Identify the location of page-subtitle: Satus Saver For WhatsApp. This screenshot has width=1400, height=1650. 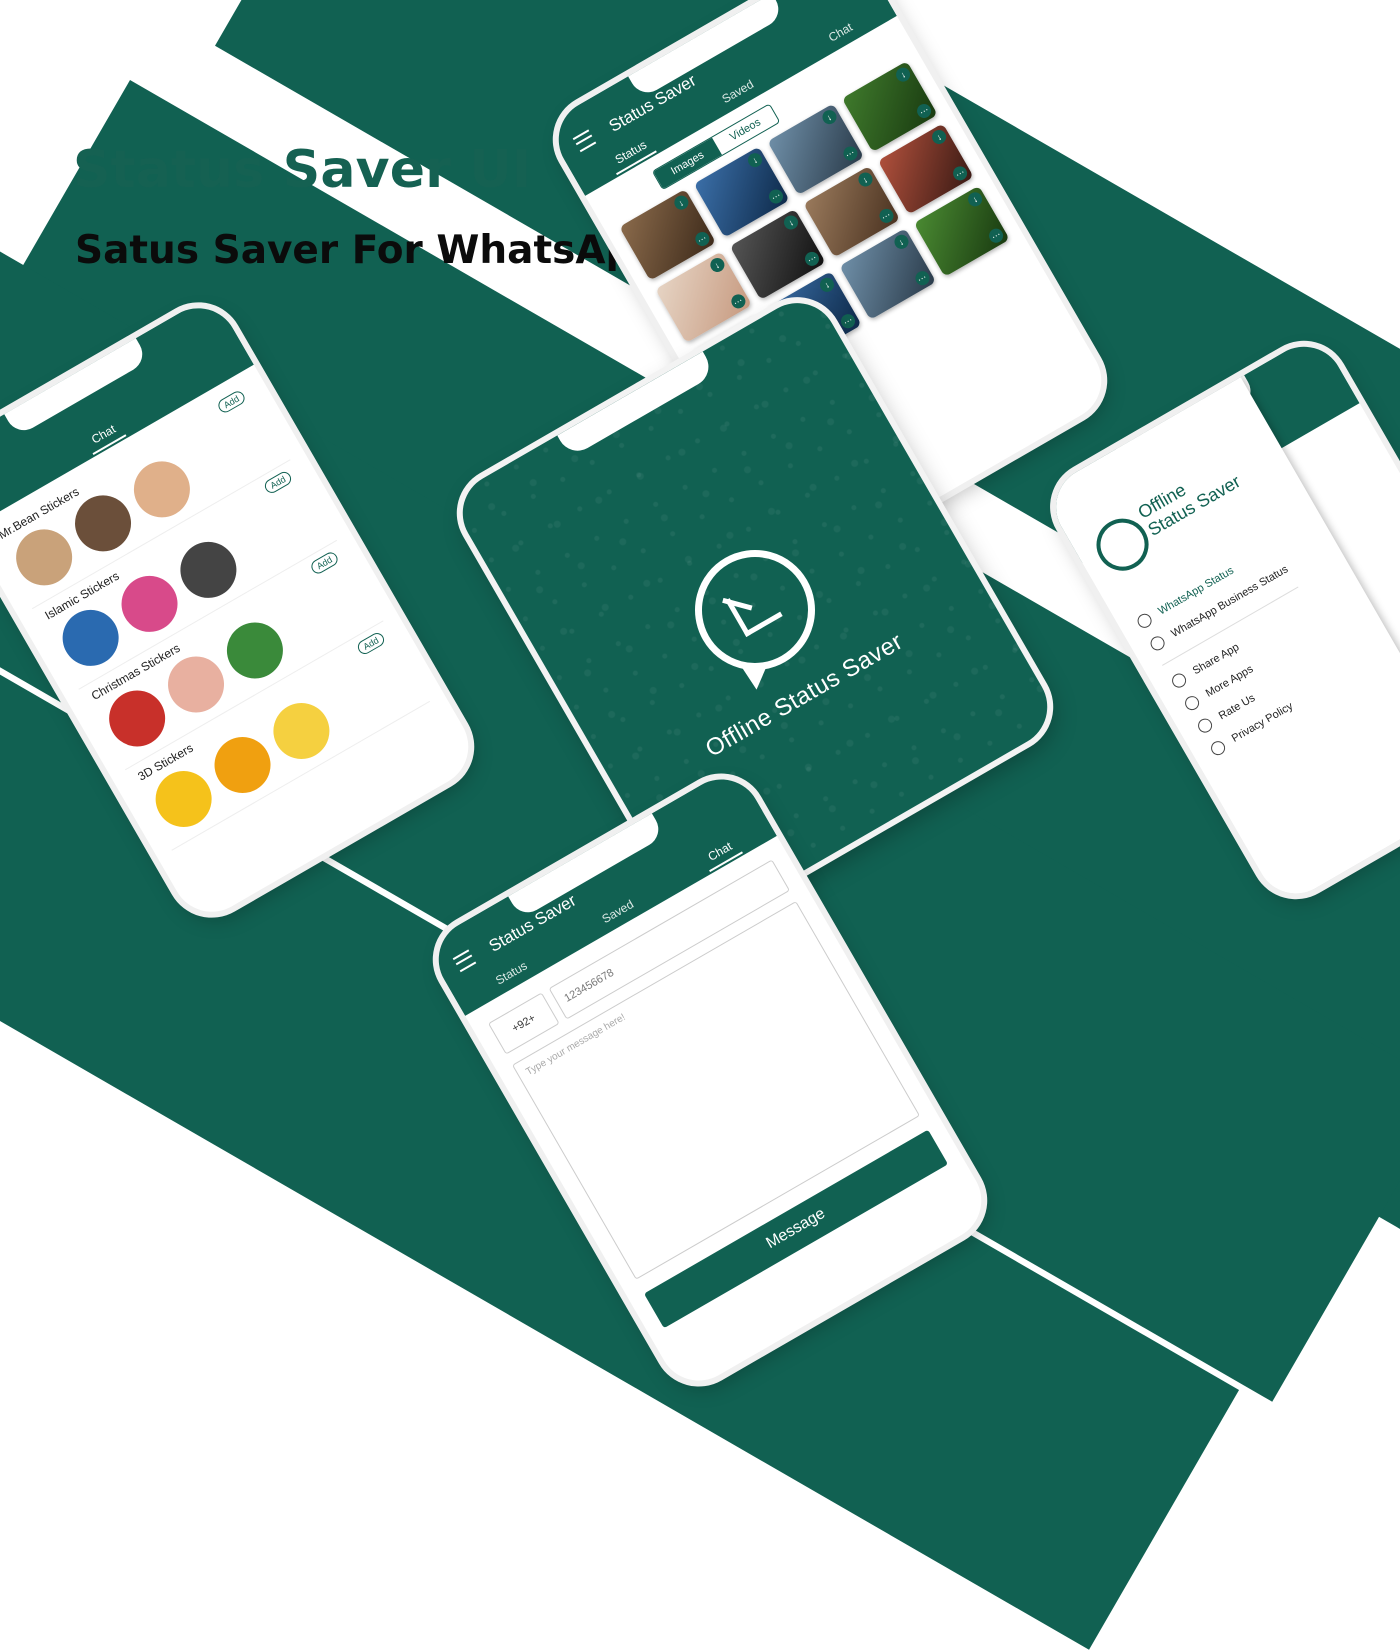
(368, 250).